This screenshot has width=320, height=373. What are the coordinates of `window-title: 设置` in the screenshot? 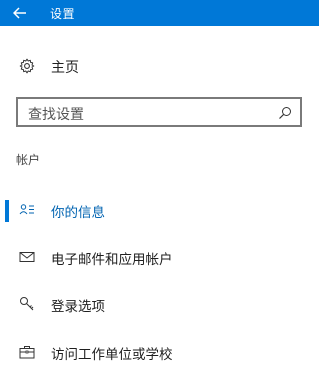 It's located at (63, 13).